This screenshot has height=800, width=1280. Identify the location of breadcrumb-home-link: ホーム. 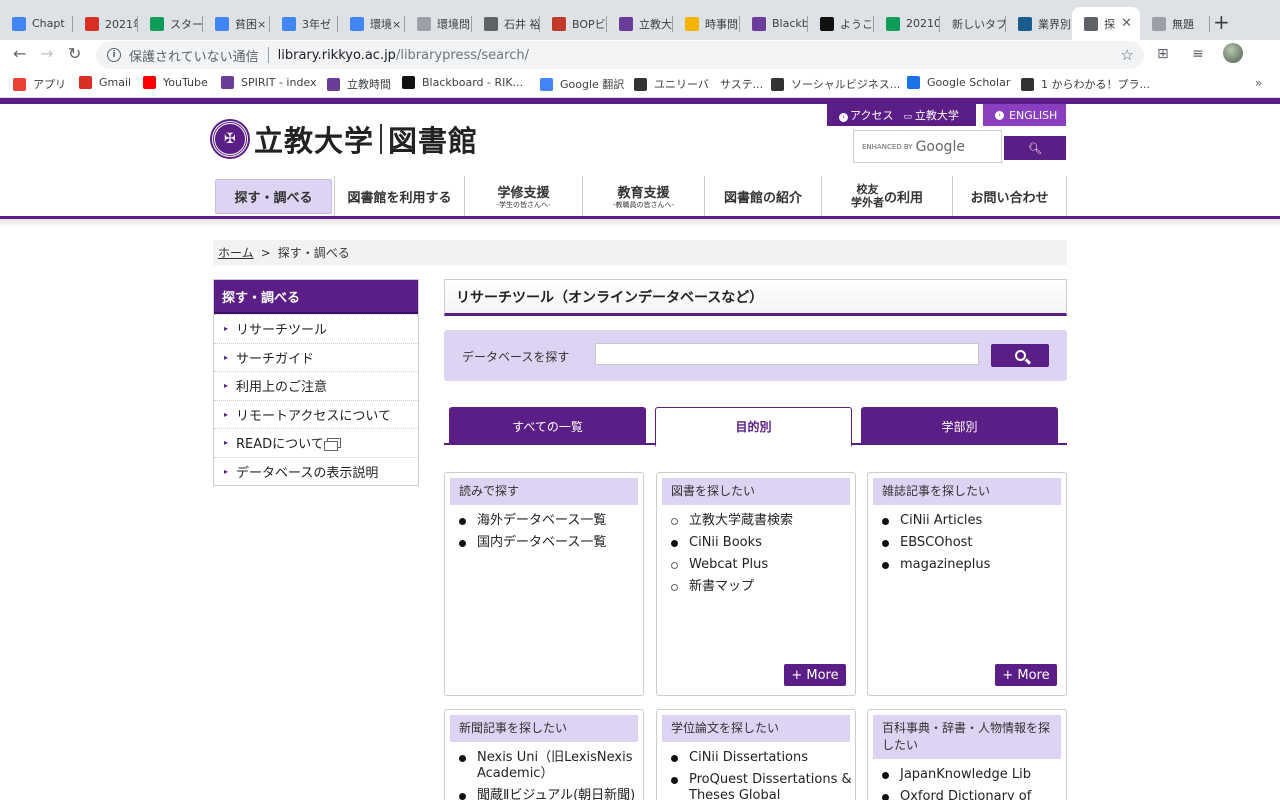
(236, 252).